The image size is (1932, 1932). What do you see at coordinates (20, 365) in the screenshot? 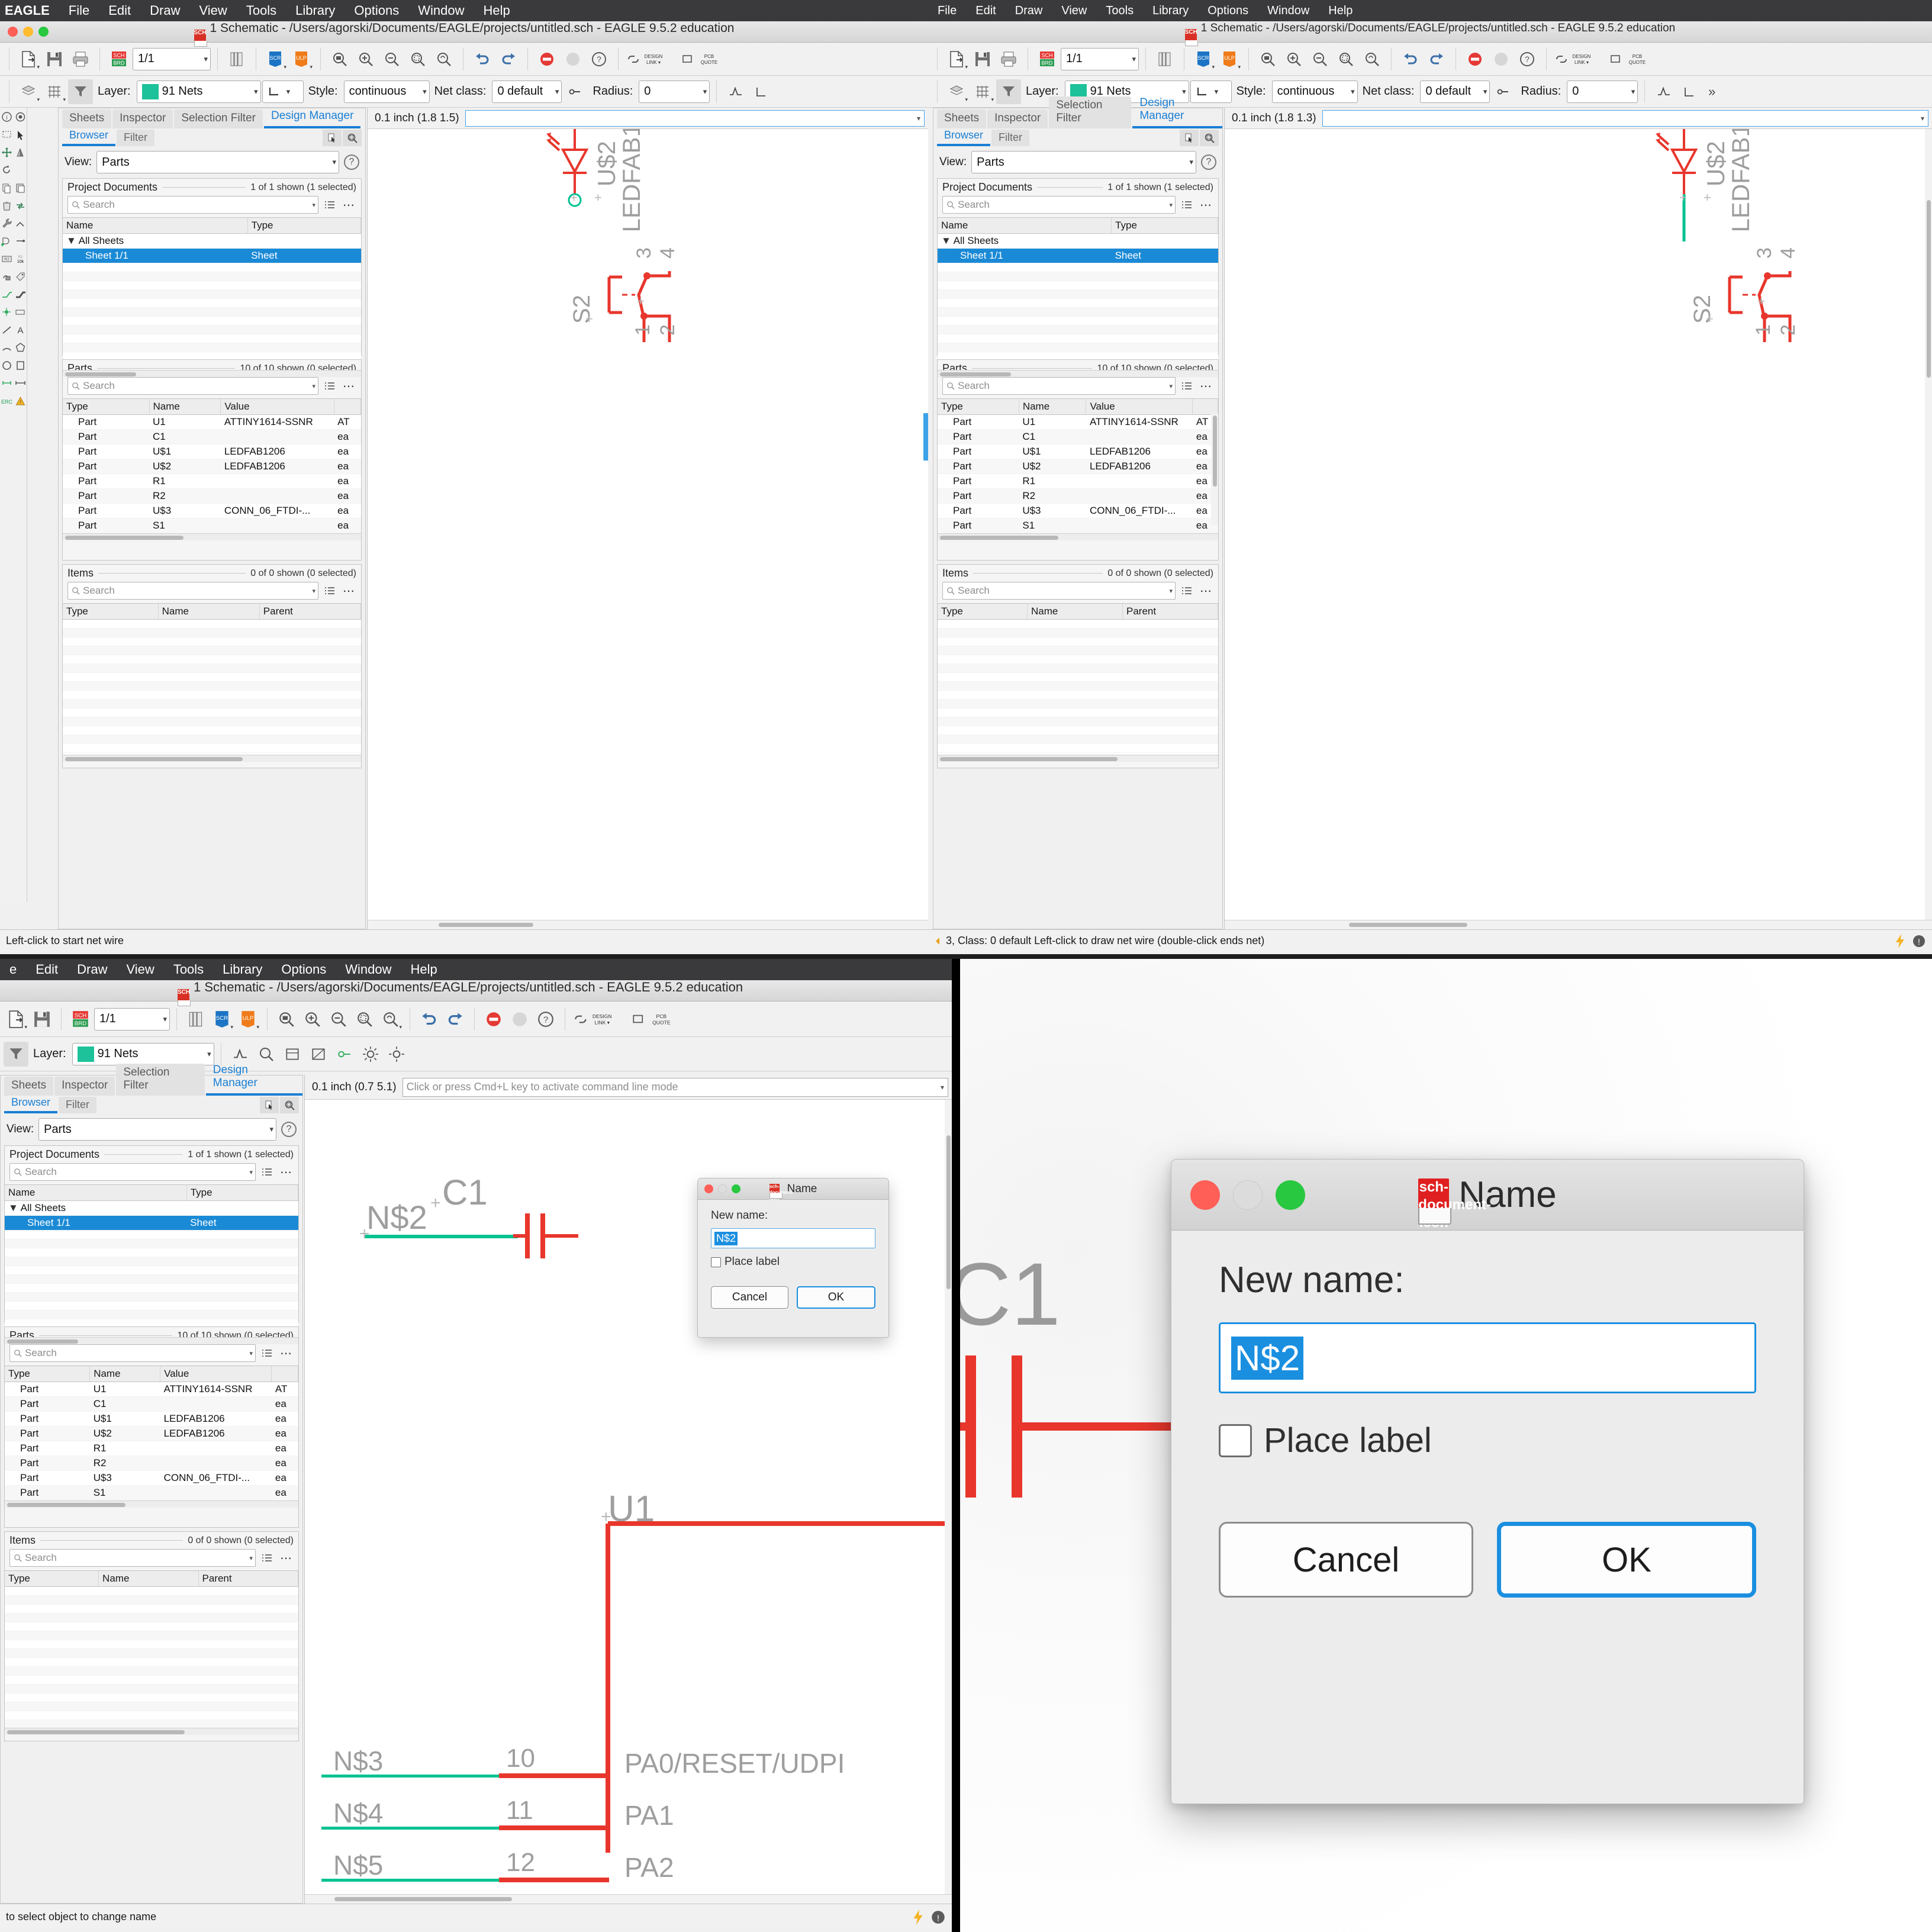
I see `rect-icon` at bounding box center [20, 365].